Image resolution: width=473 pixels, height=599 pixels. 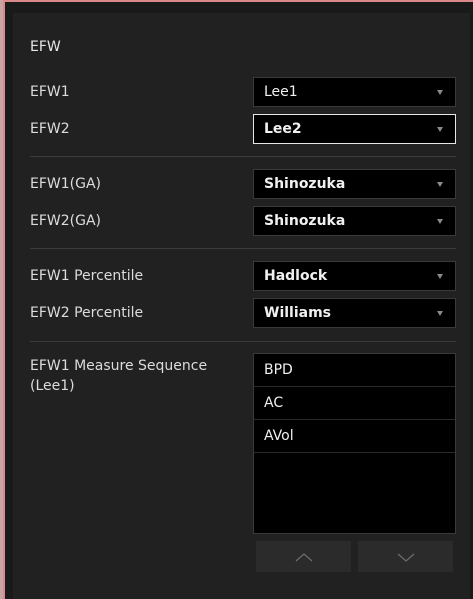 What do you see at coordinates (354, 92) in the screenshot?
I see `efw1-select: Lee1` at bounding box center [354, 92].